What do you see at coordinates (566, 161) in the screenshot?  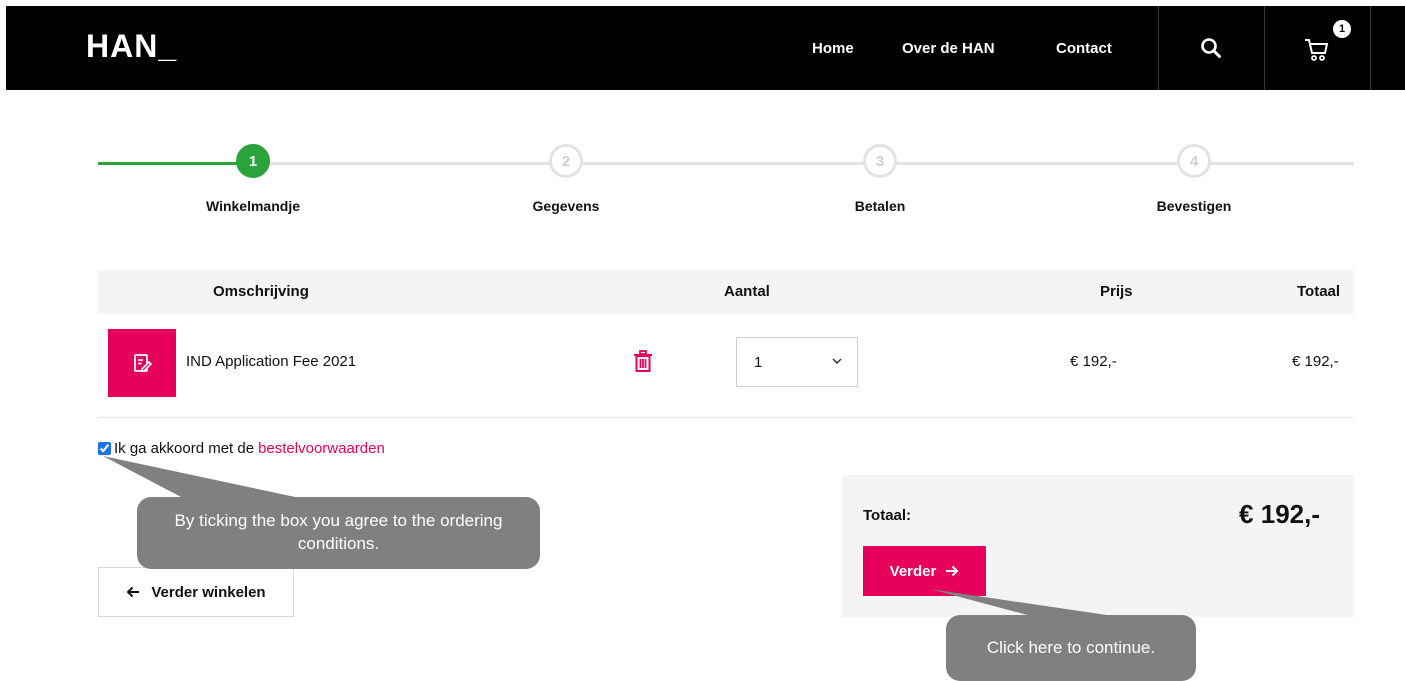 I see `step-2-circle: 2` at bounding box center [566, 161].